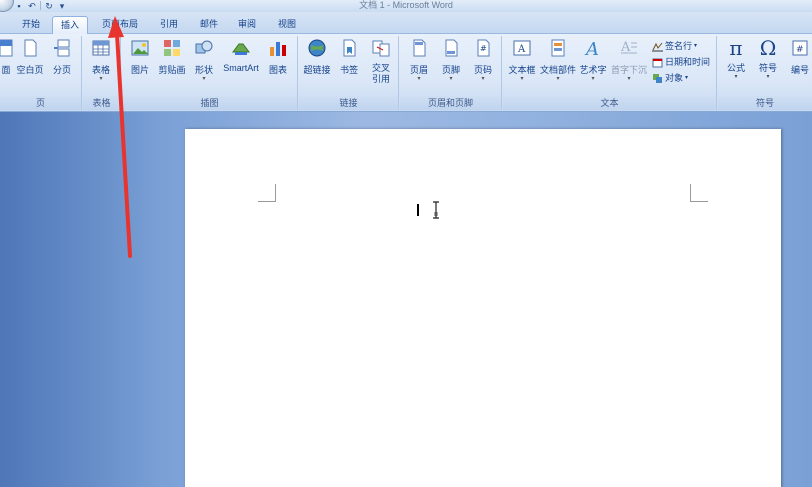  I want to click on header-dropdown-icon: ▾, so click(419, 79).